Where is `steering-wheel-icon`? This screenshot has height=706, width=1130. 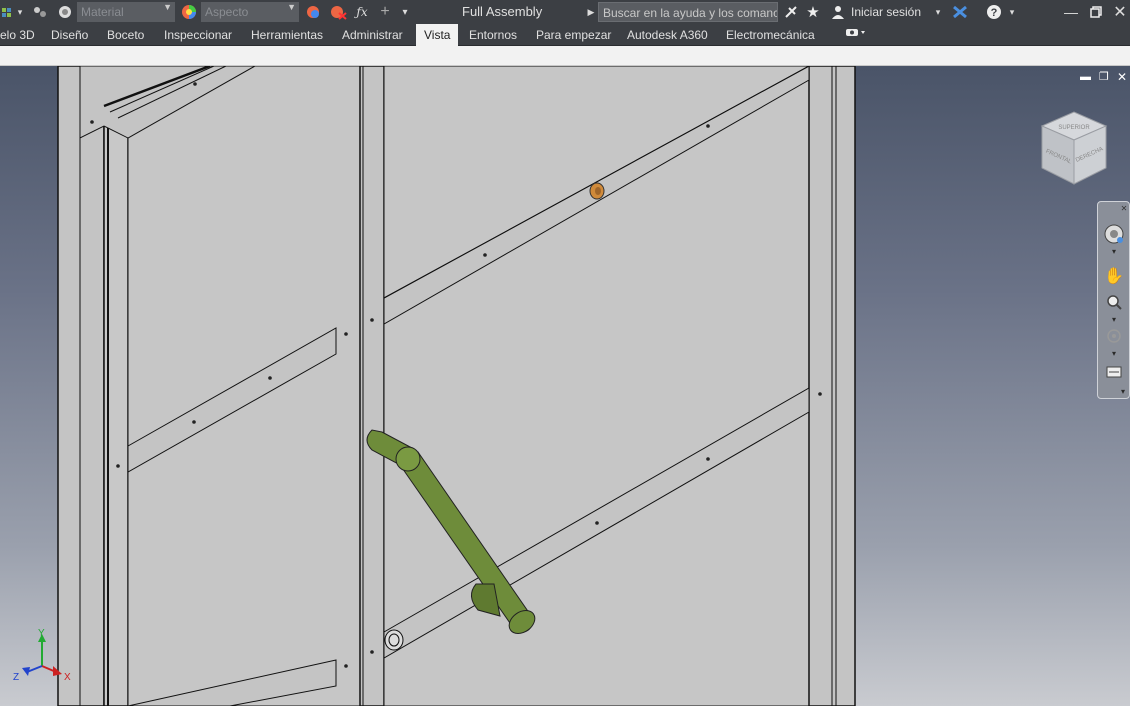
steering-wheel-icon is located at coordinates (1114, 234).